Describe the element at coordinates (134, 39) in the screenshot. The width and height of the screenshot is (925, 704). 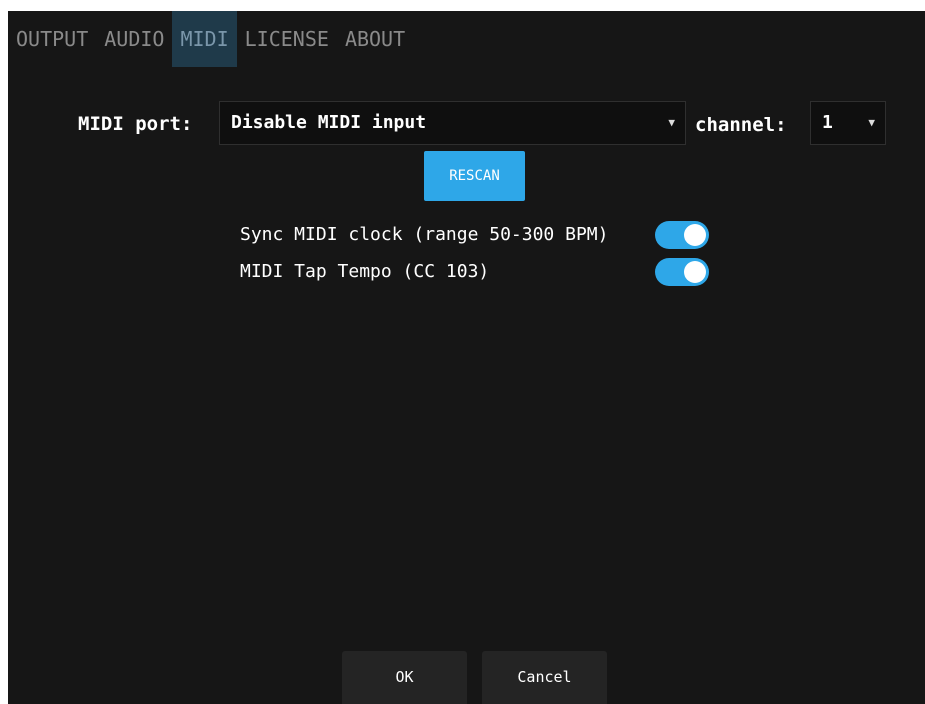
I see `tab-audio: AUDIO` at that location.